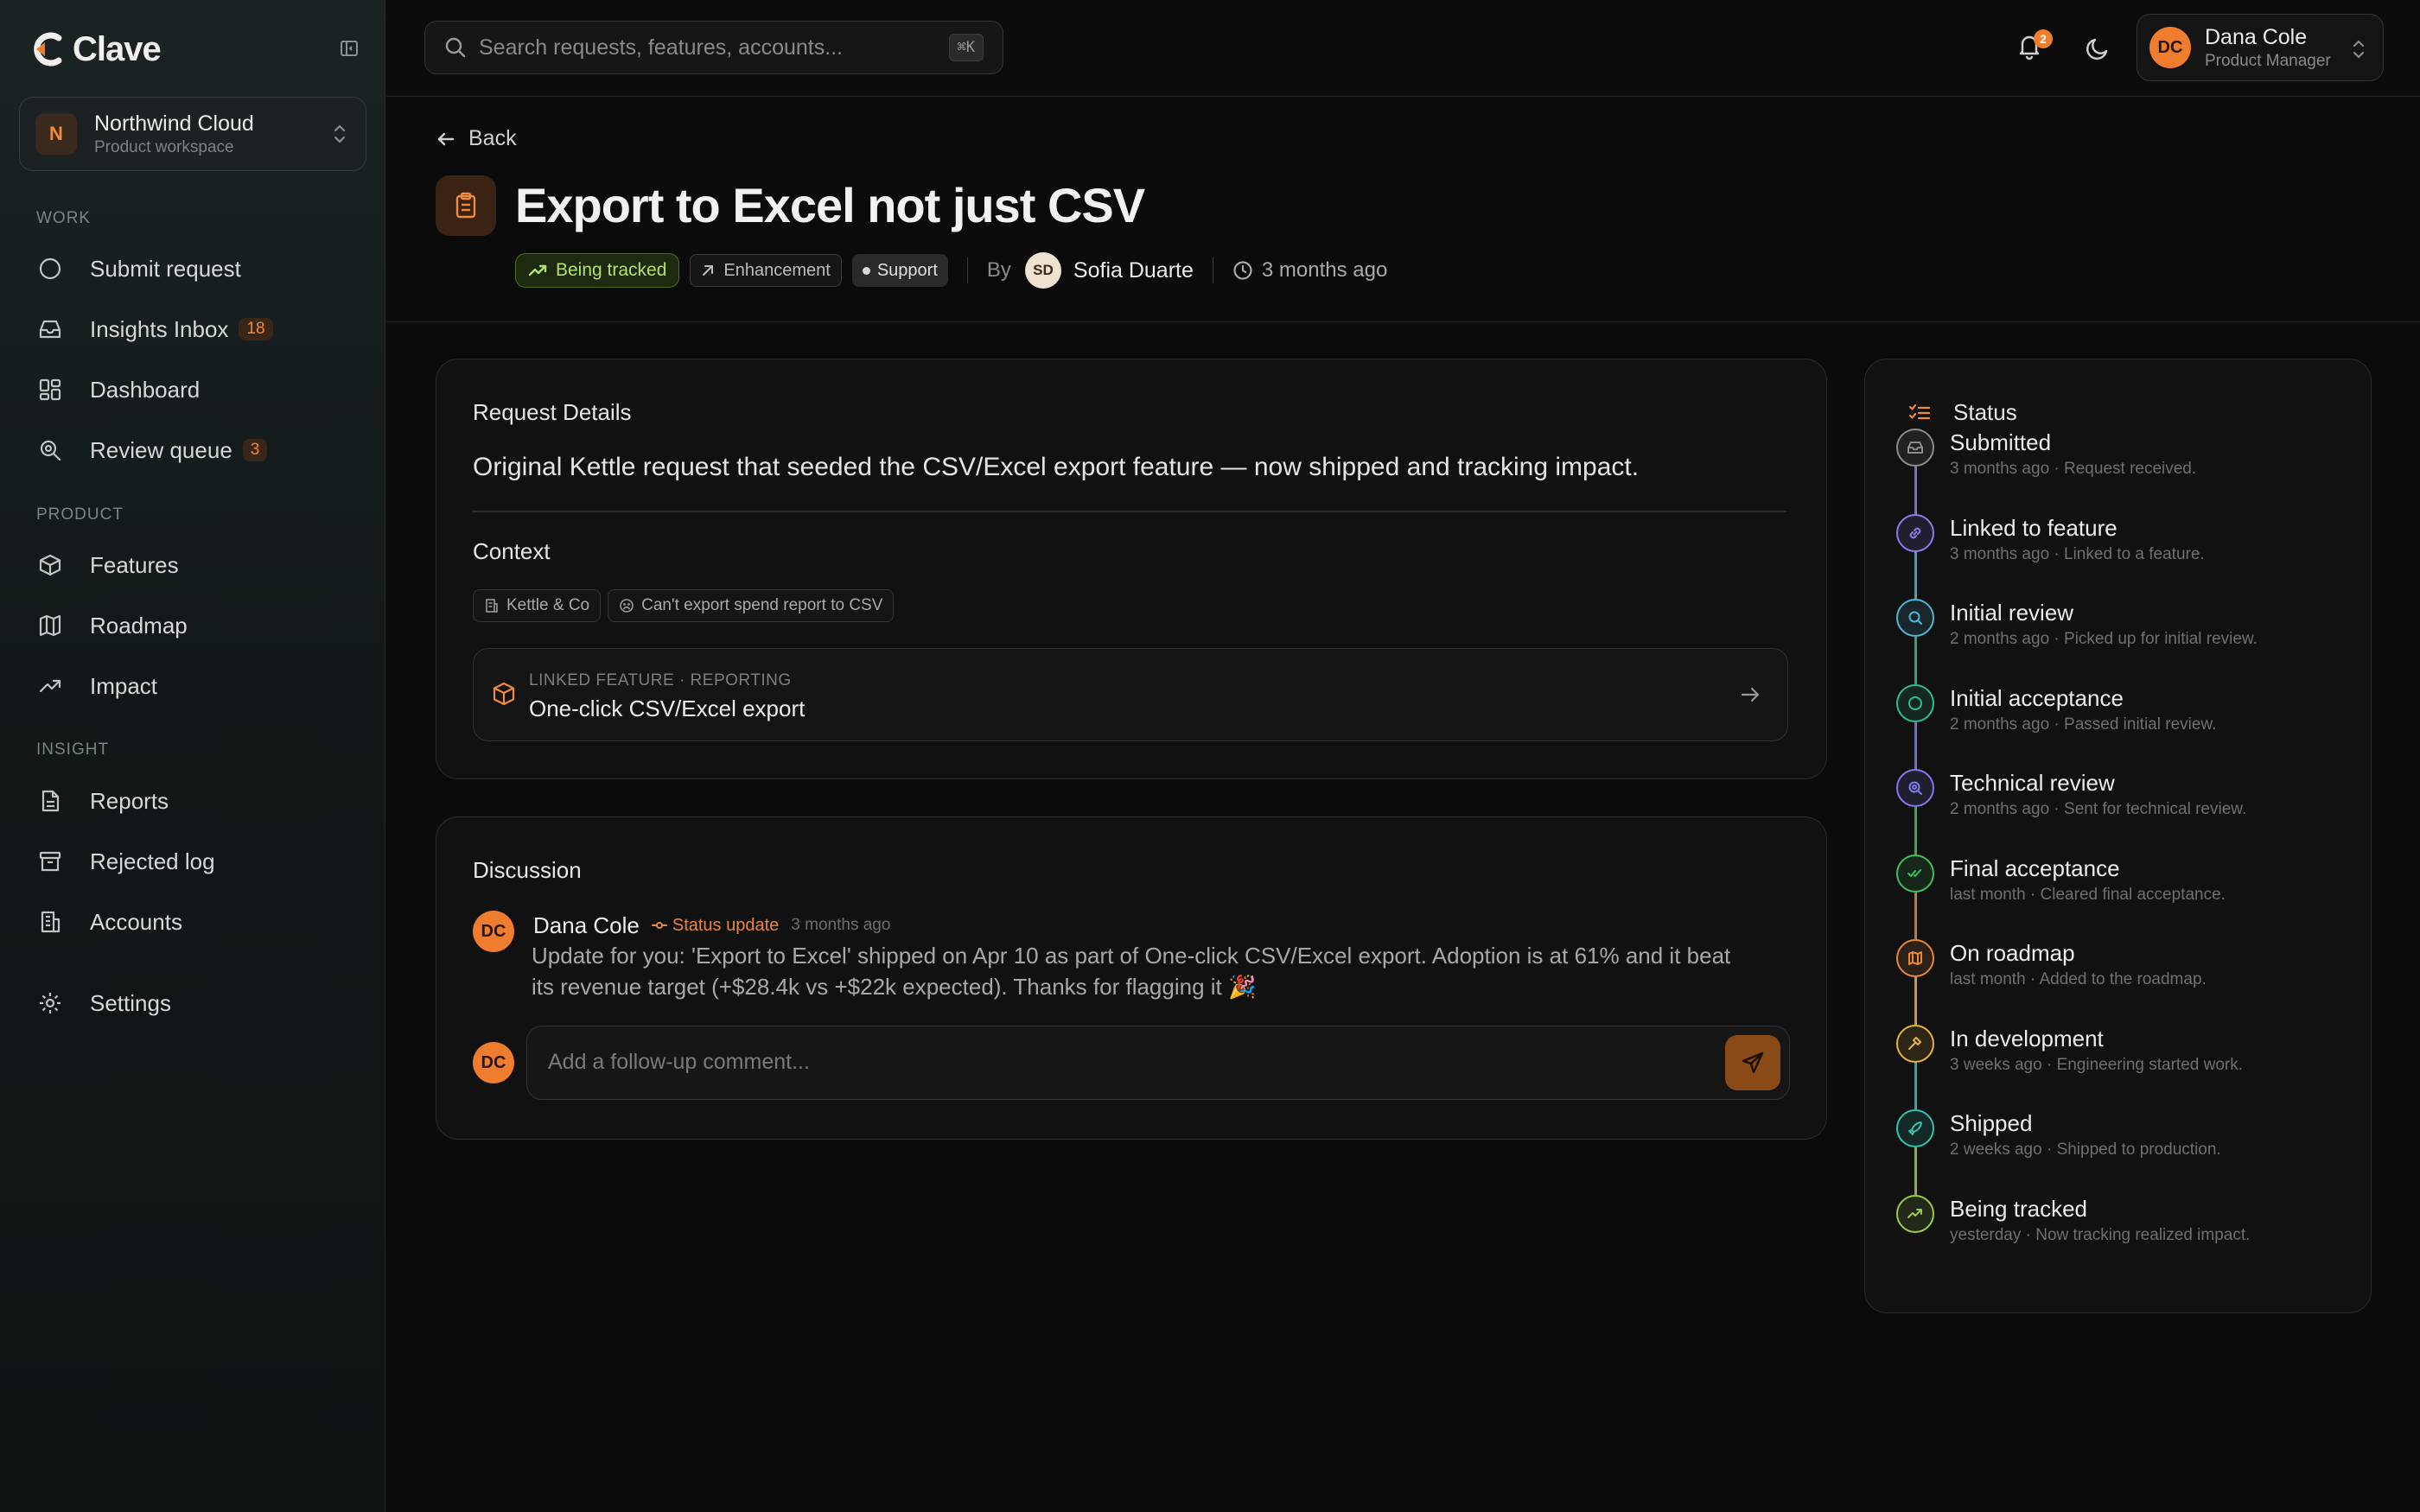 The width and height of the screenshot is (2420, 1512). I want to click on pain-point-tag: Can't export spend report to CSV, so click(751, 605).